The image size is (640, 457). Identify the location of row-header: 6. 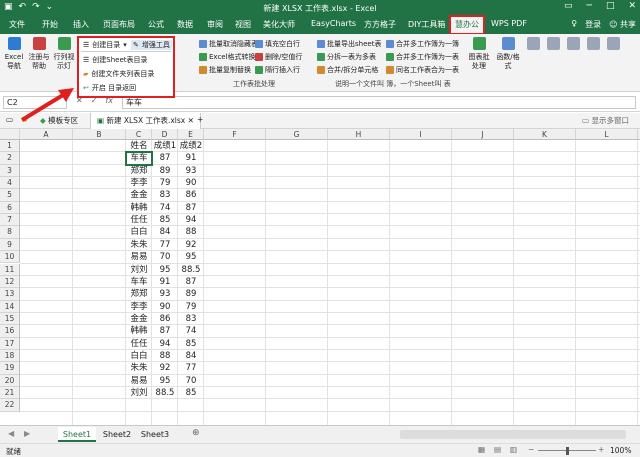
(10, 208).